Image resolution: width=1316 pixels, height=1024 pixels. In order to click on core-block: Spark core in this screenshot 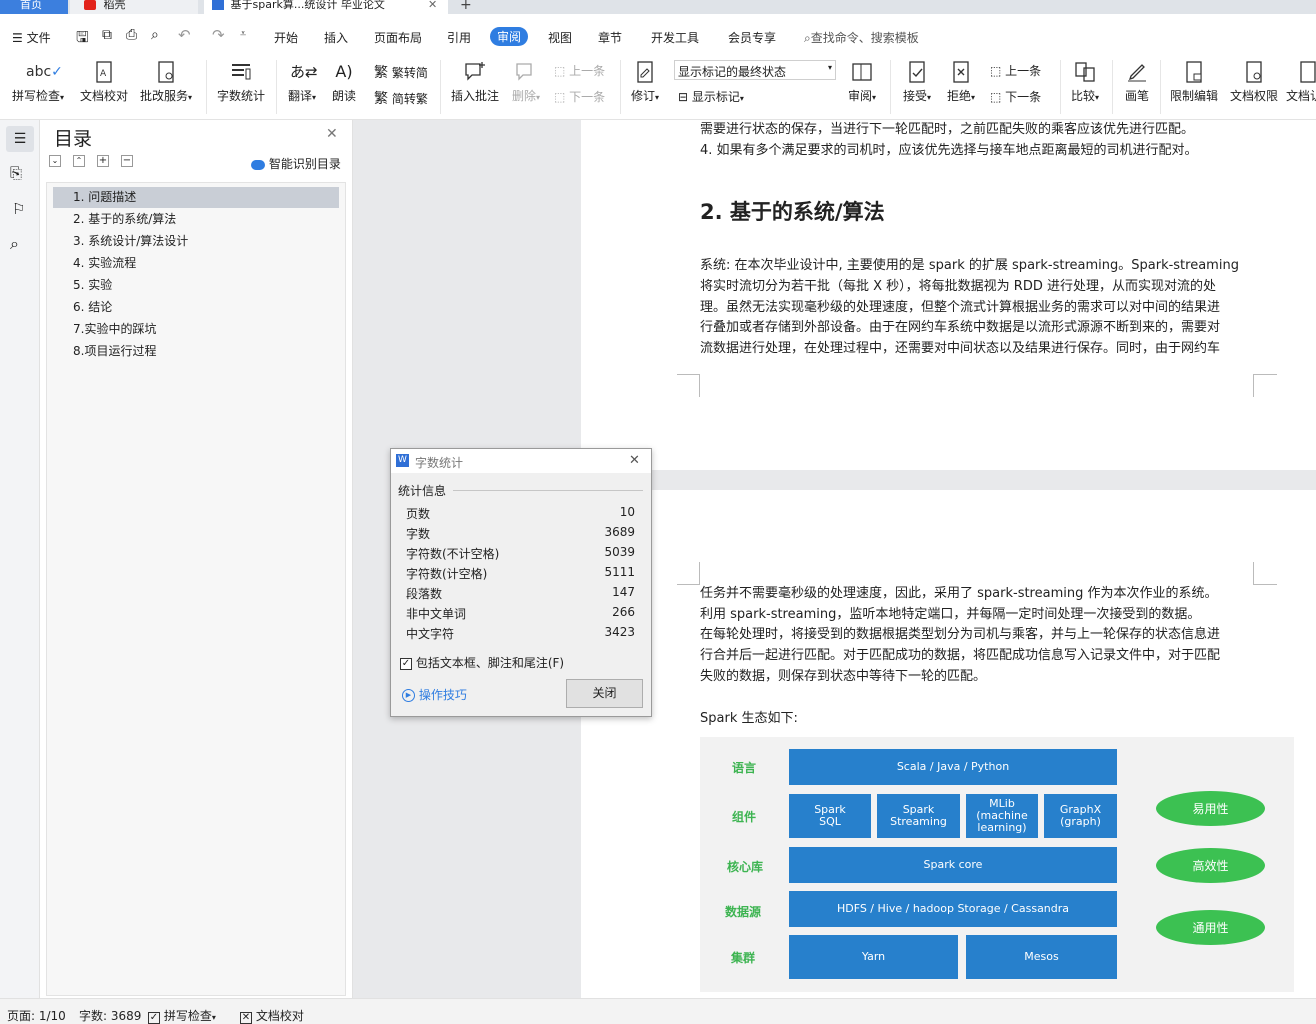, I will do `click(953, 865)`.